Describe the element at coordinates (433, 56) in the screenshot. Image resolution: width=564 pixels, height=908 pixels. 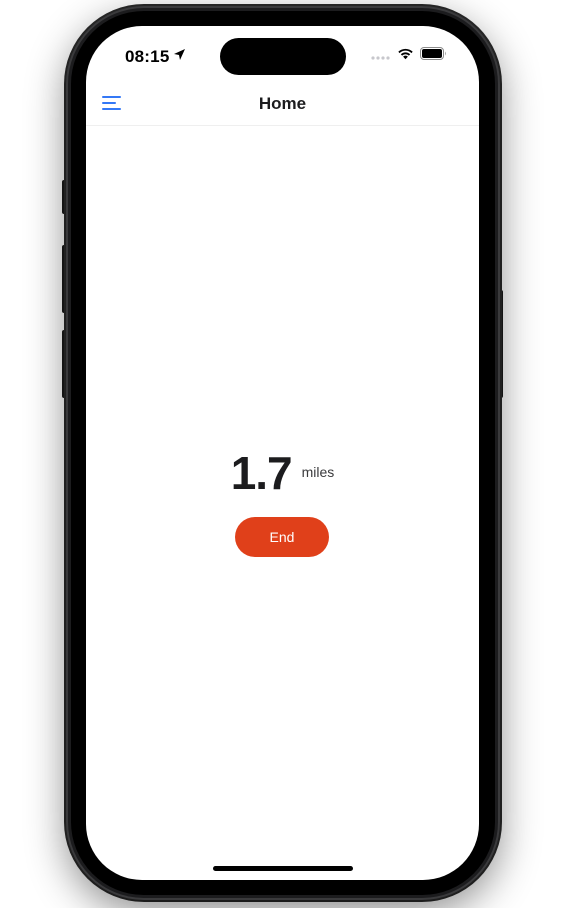
I see `battery-icon` at that location.